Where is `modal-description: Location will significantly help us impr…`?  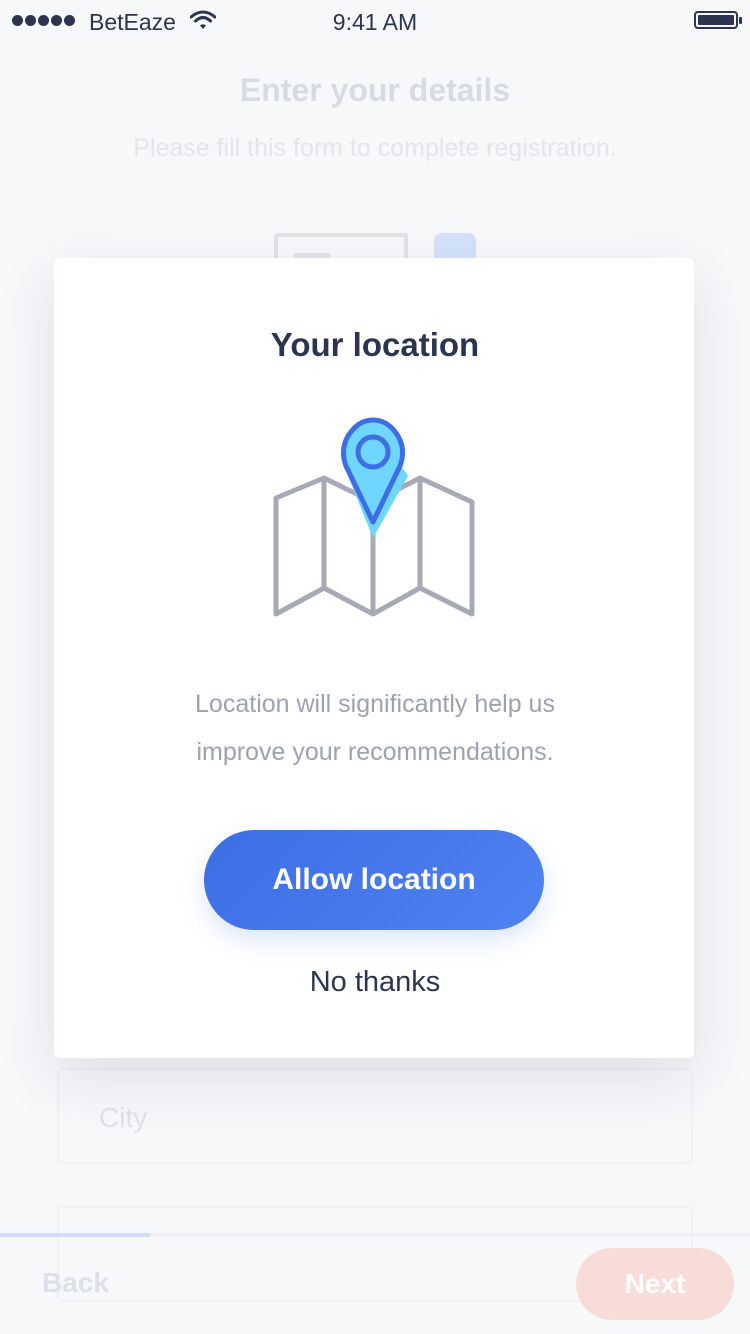
modal-description: Location will significantly help us impr… is located at coordinates (375, 728).